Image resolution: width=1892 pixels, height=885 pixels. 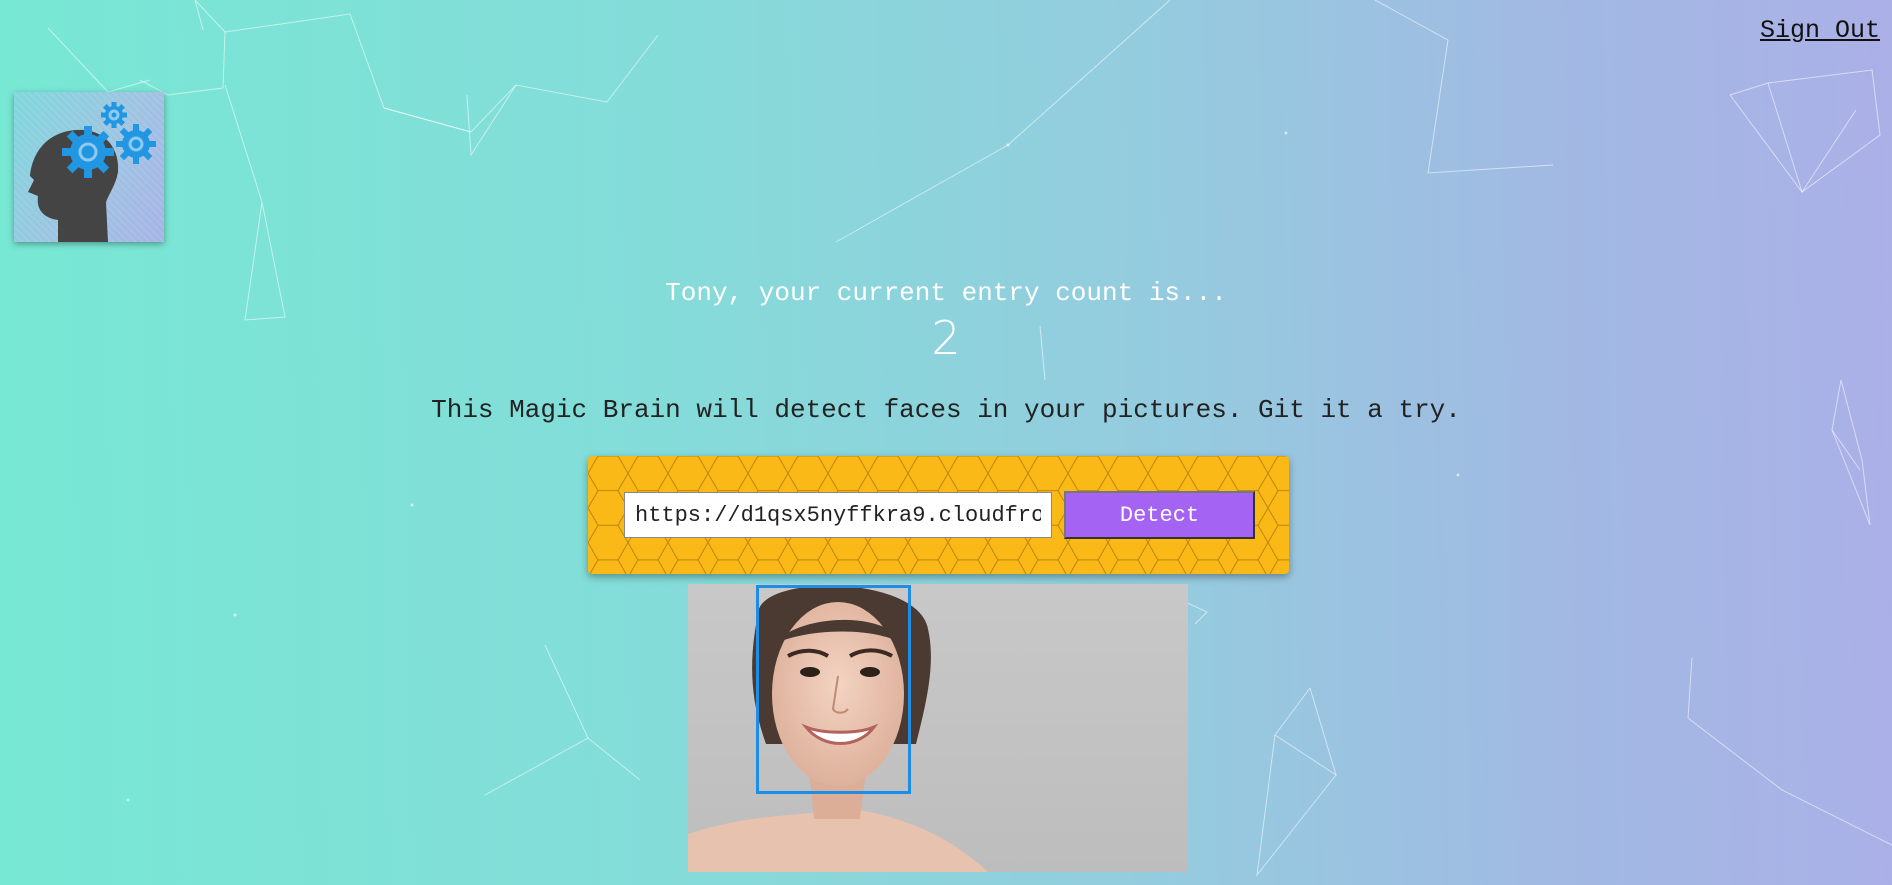 I want to click on detect-button: Detect, so click(x=1159, y=515).